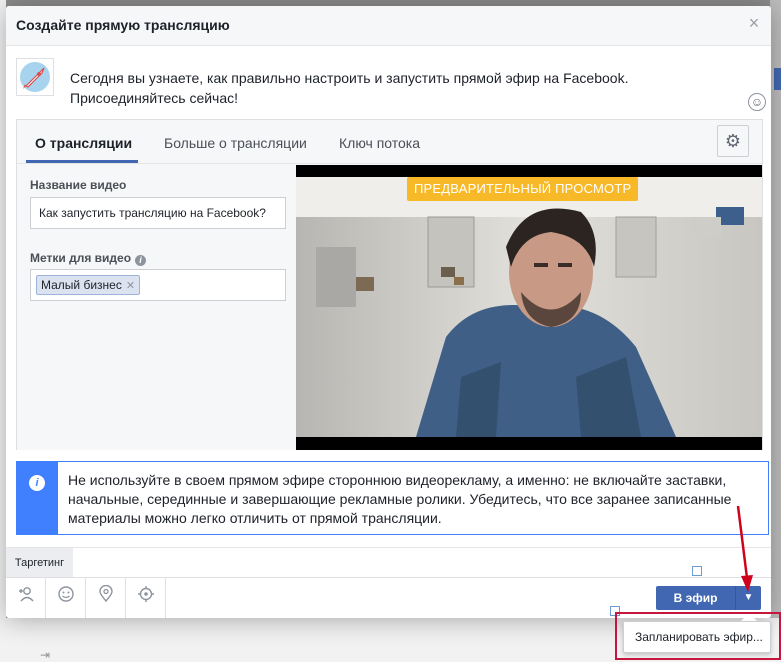  Describe the element at coordinates (698, 636) in the screenshot. I see `highlight-box` at that location.